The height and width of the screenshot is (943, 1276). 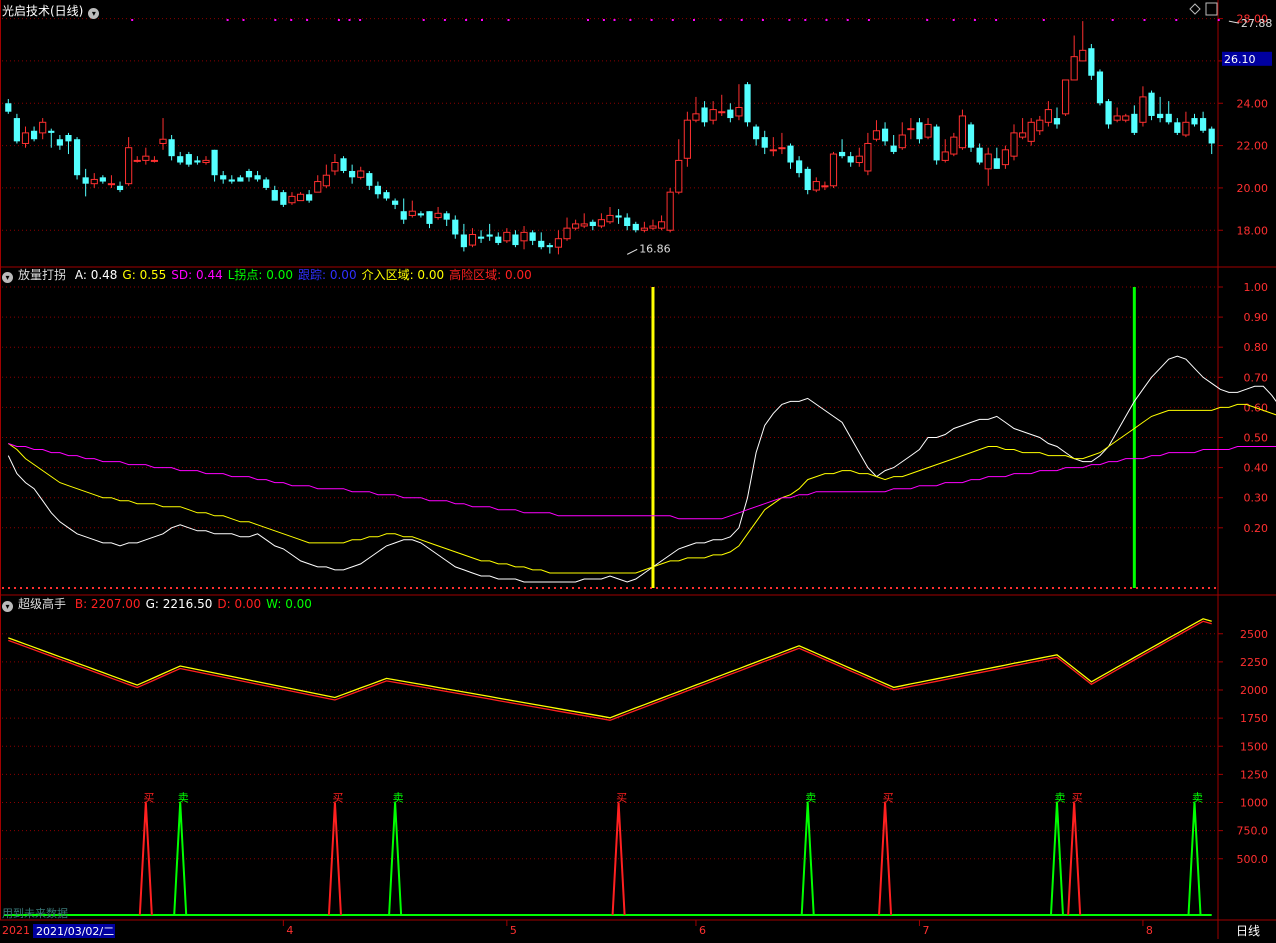 I want to click on indicator2-tick-label: 750.0, so click(x=1253, y=831).